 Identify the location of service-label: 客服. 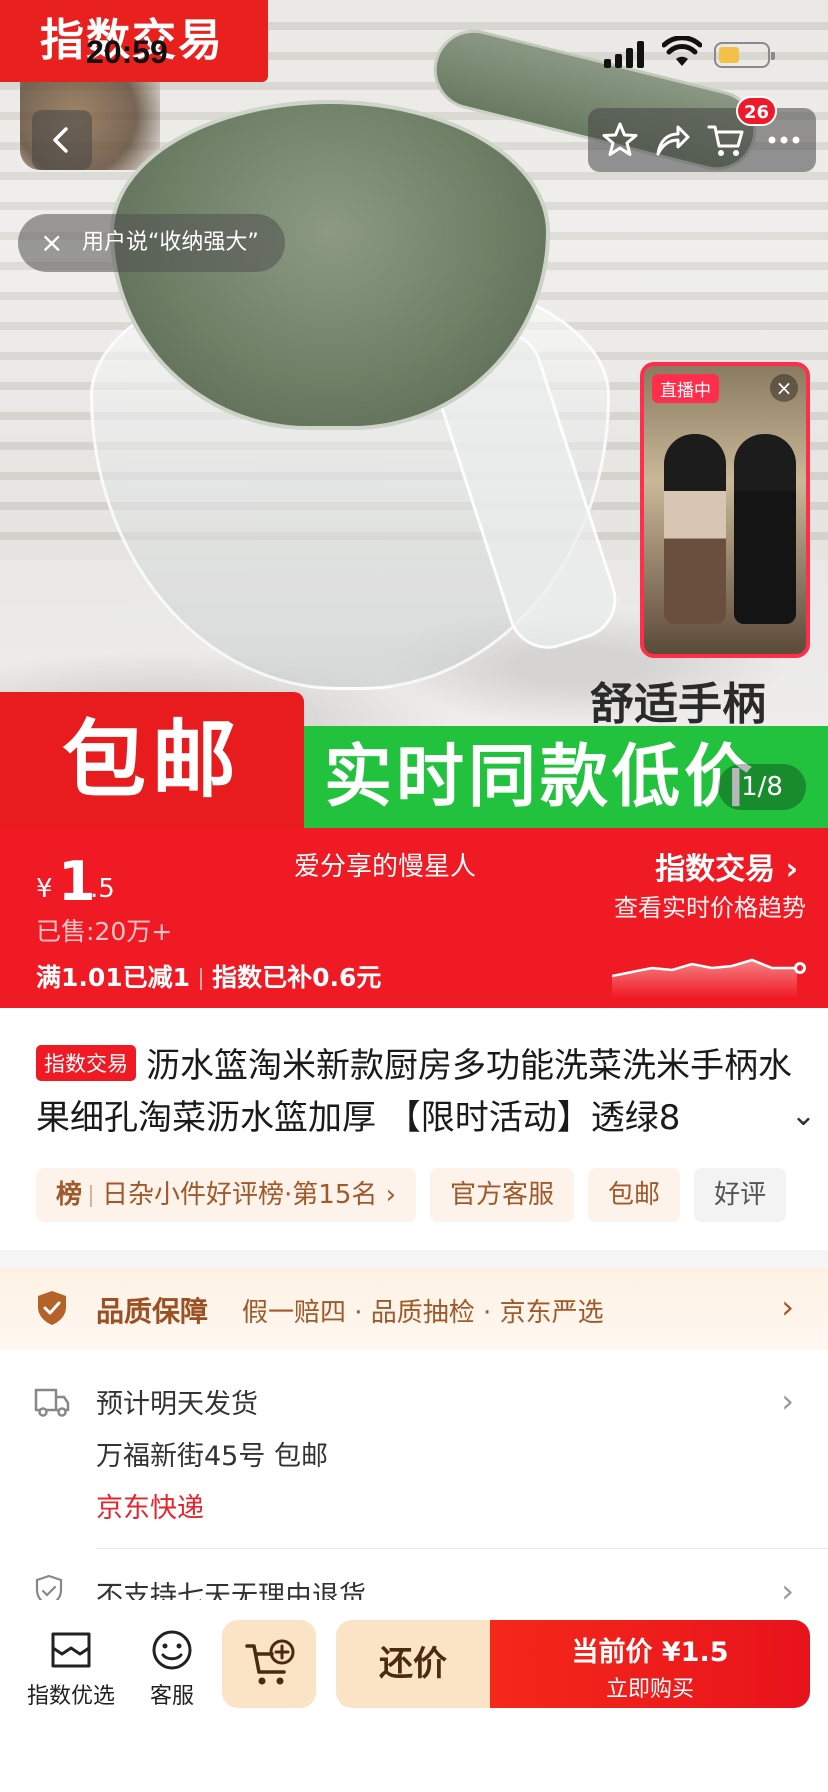
(171, 1696).